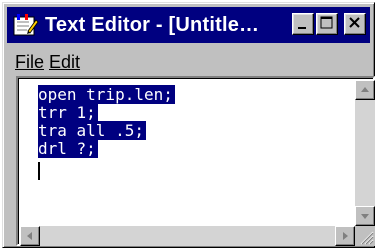 The width and height of the screenshot is (377, 251). Describe the element at coordinates (106, 148) in the screenshot. I see `text-line: drl ?;` at that location.